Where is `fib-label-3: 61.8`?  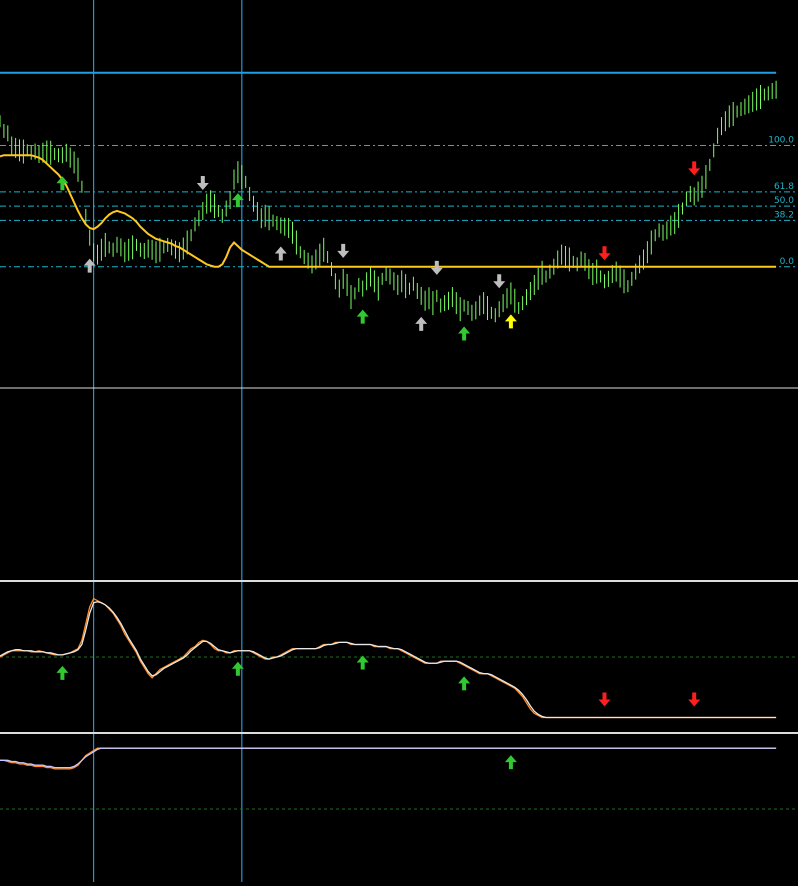
fib-label-3: 61.8 is located at coordinates (784, 187).